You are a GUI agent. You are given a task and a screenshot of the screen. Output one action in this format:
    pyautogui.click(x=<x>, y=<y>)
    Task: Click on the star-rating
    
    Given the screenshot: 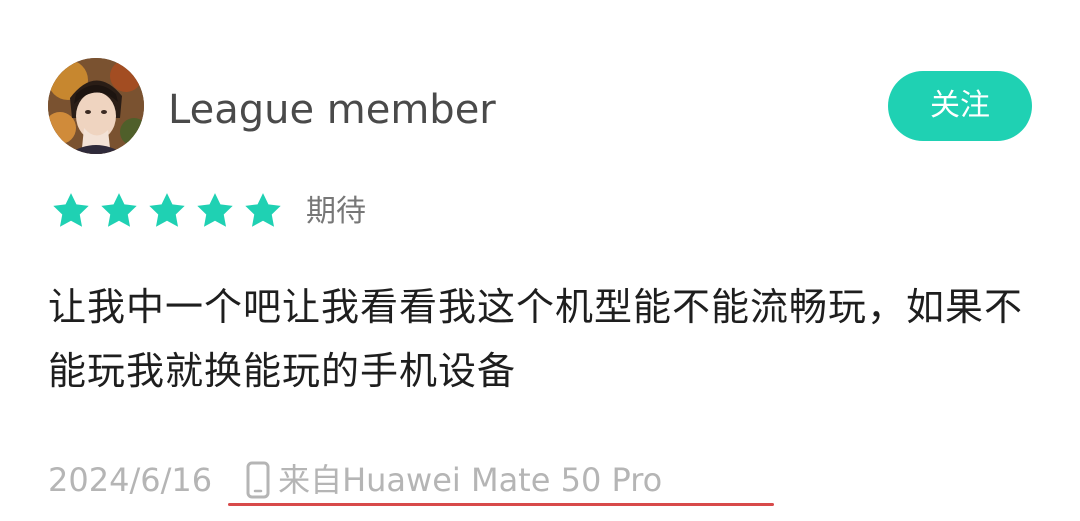 What is the action you would take?
    pyautogui.click(x=167, y=211)
    